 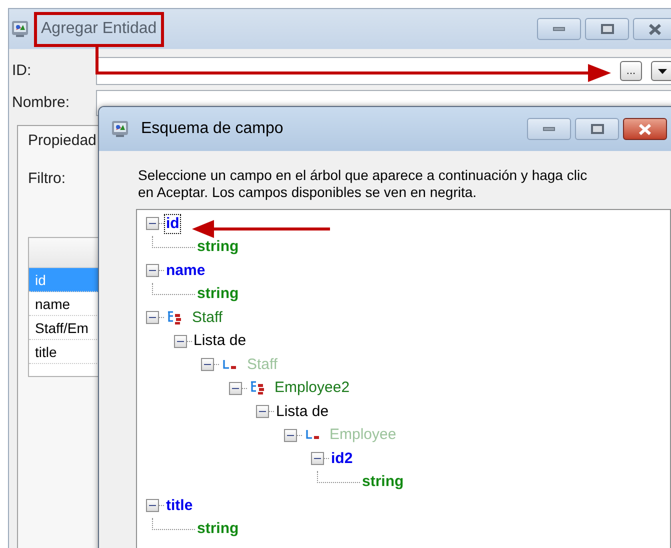 What do you see at coordinates (342, 458) in the screenshot?
I see `field-node: id2` at bounding box center [342, 458].